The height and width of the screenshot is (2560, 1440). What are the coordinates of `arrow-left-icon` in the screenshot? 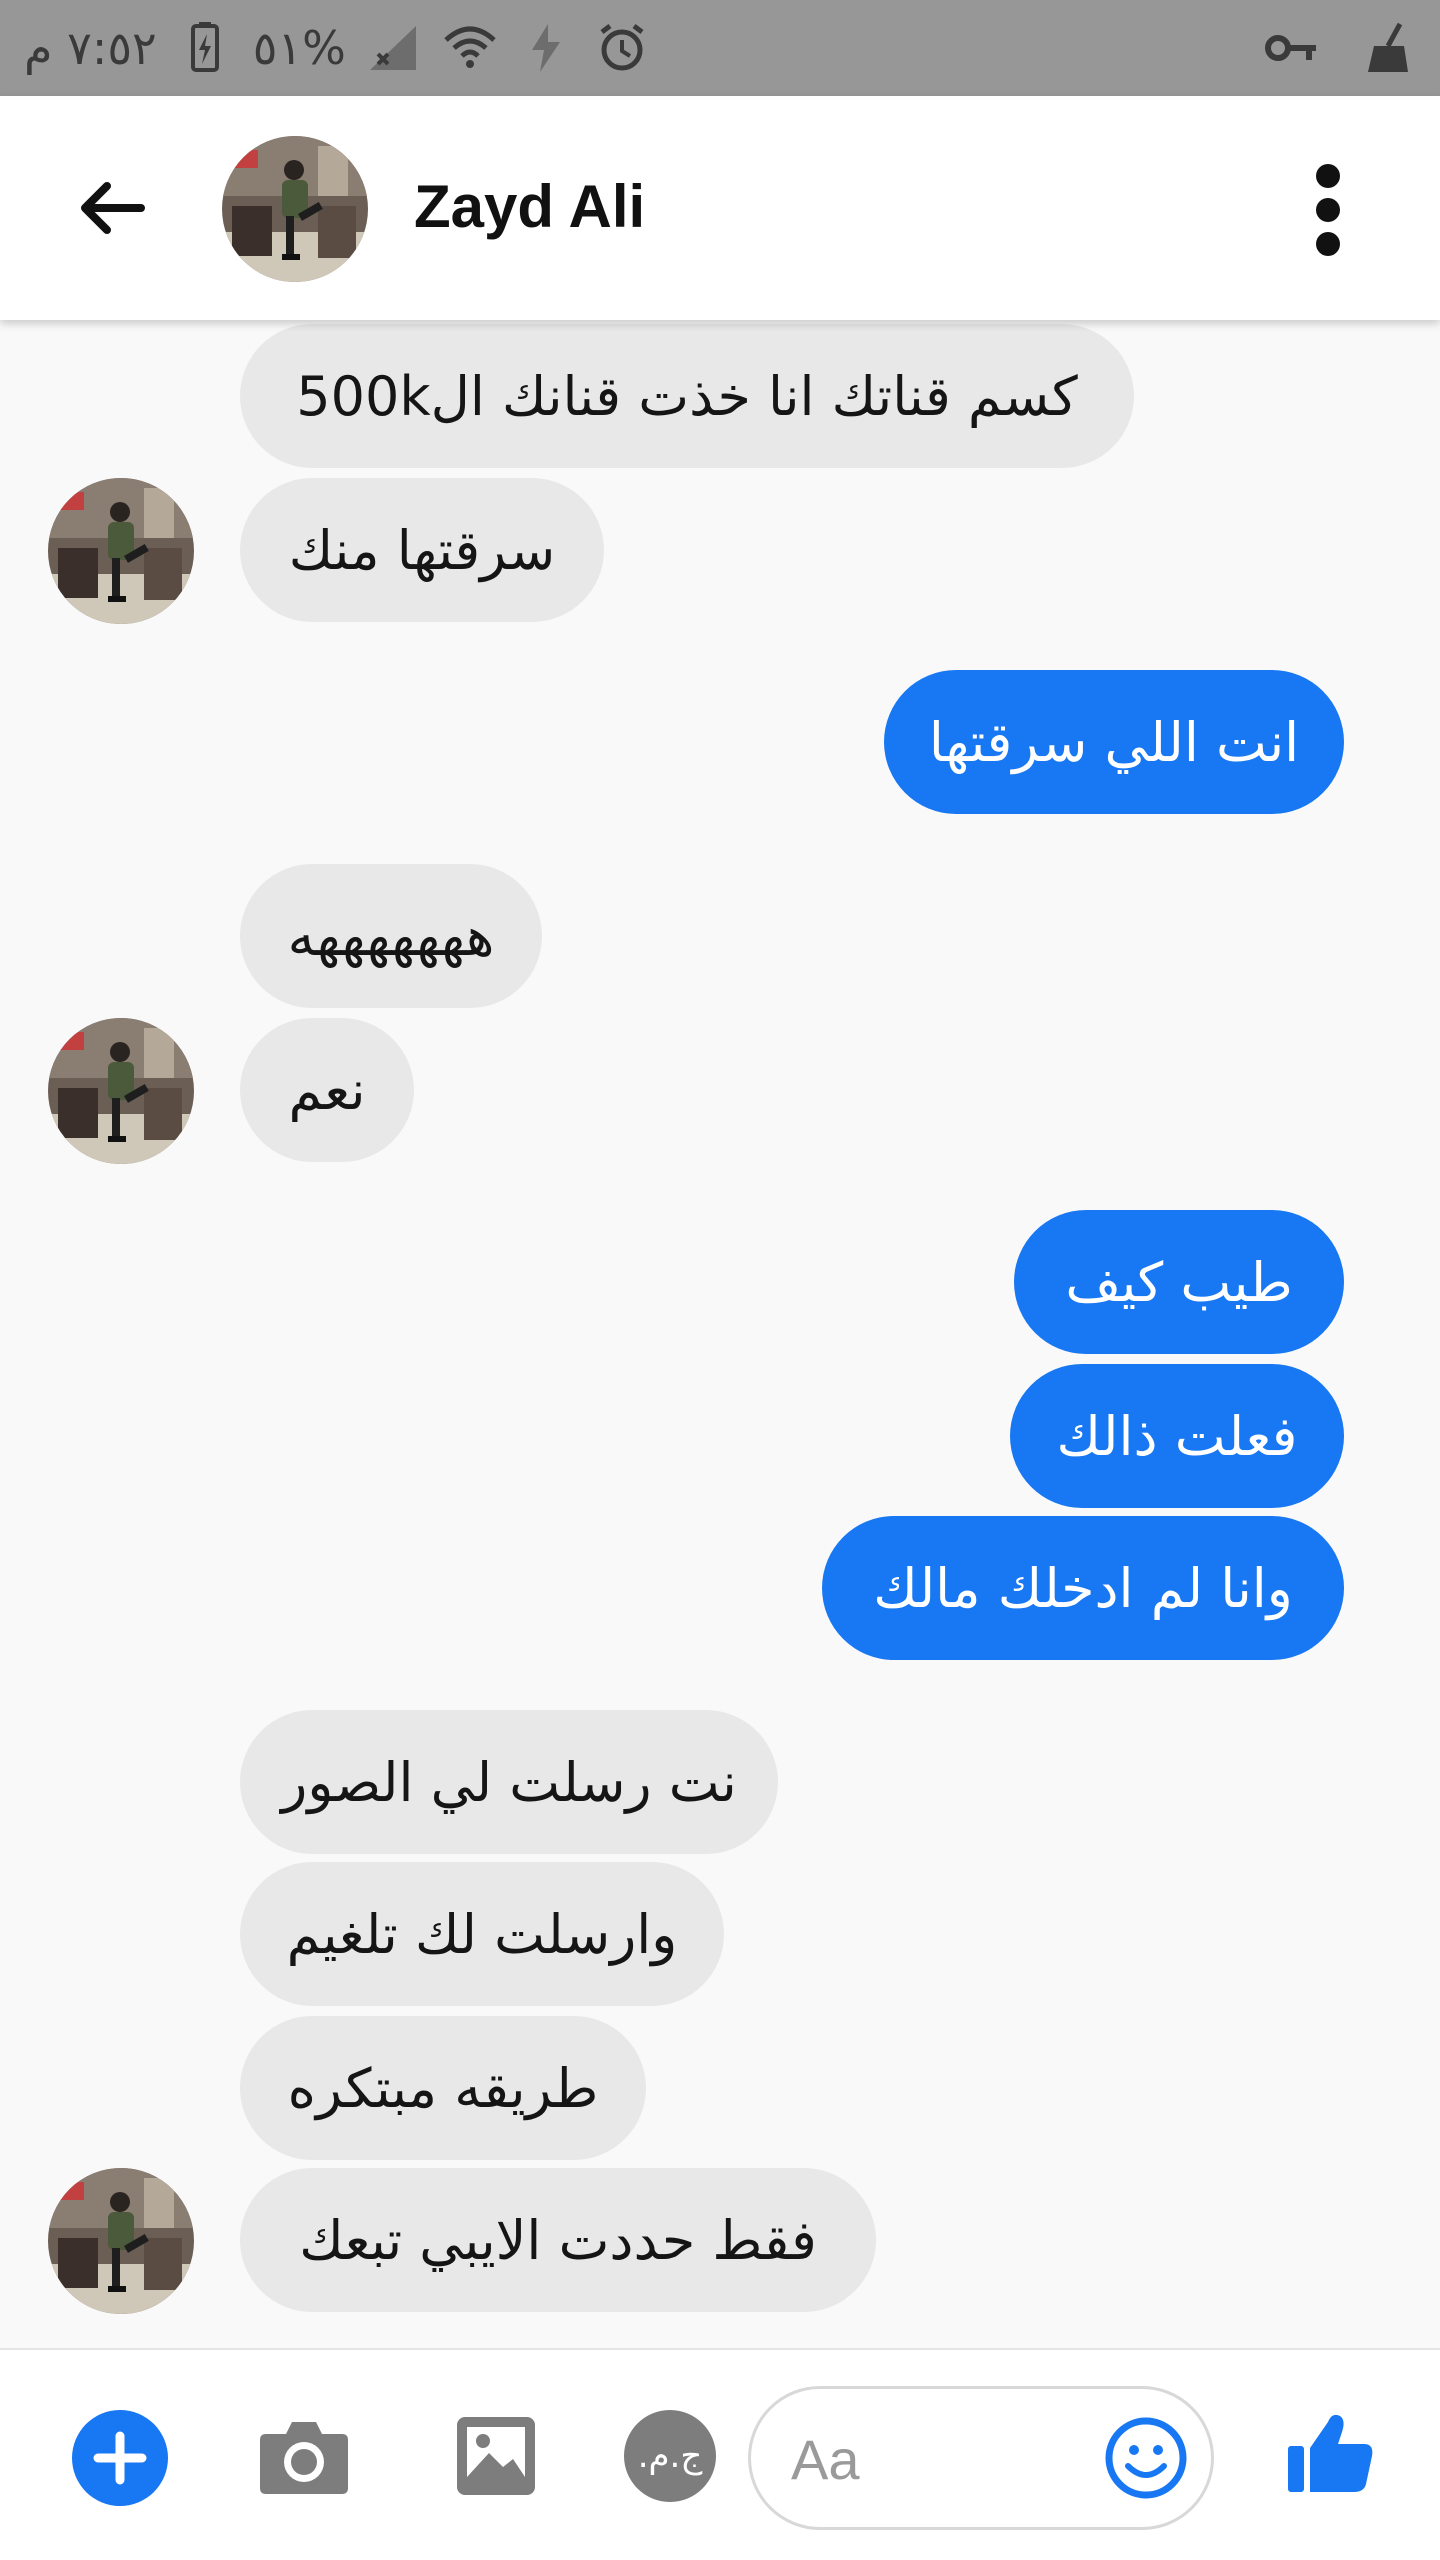 It's located at (113, 208).